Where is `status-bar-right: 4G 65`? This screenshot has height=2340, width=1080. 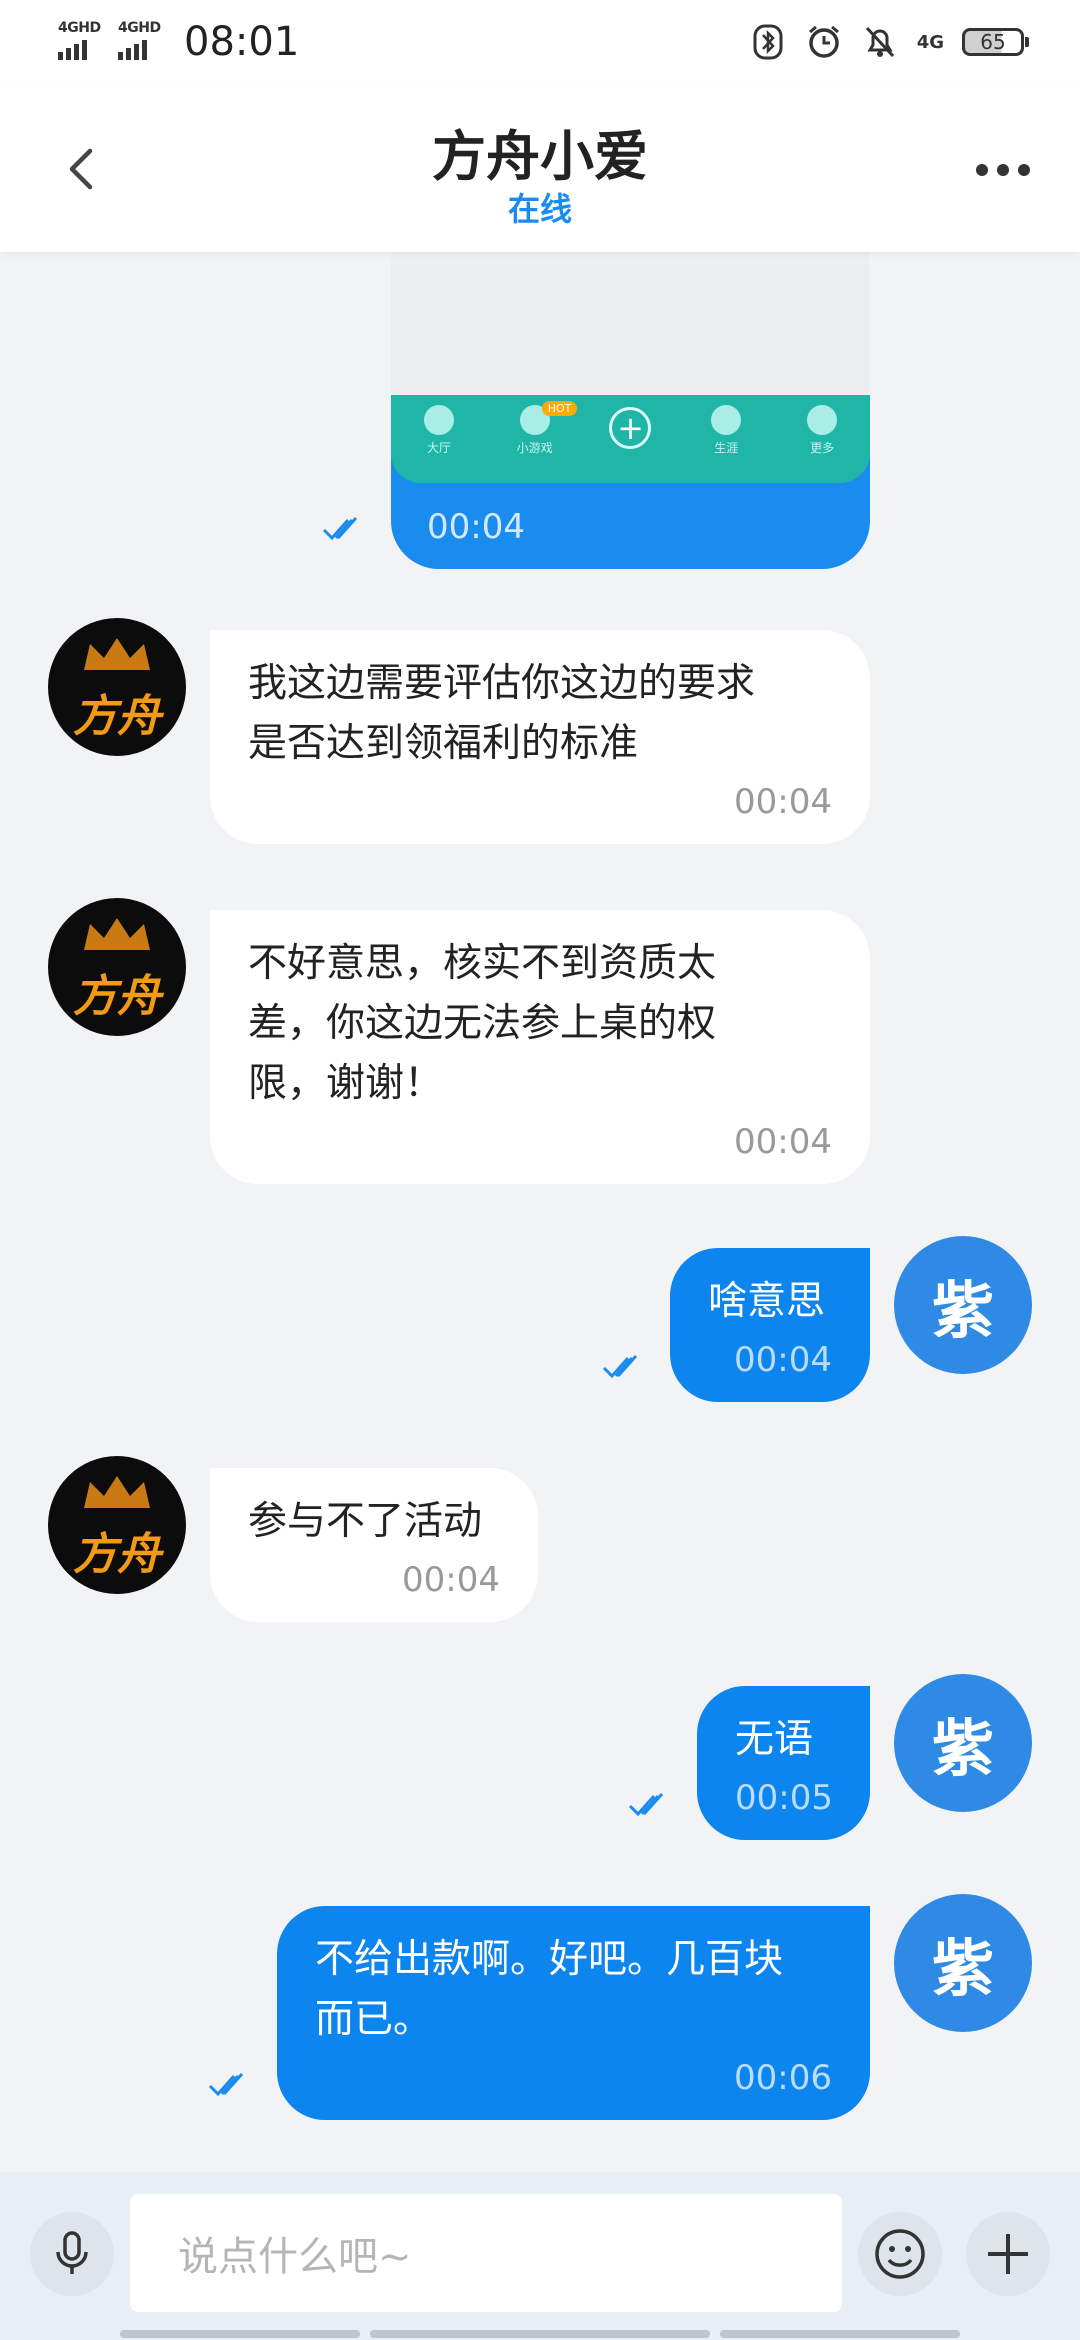
status-bar-right: 4G 65 is located at coordinates (889, 42).